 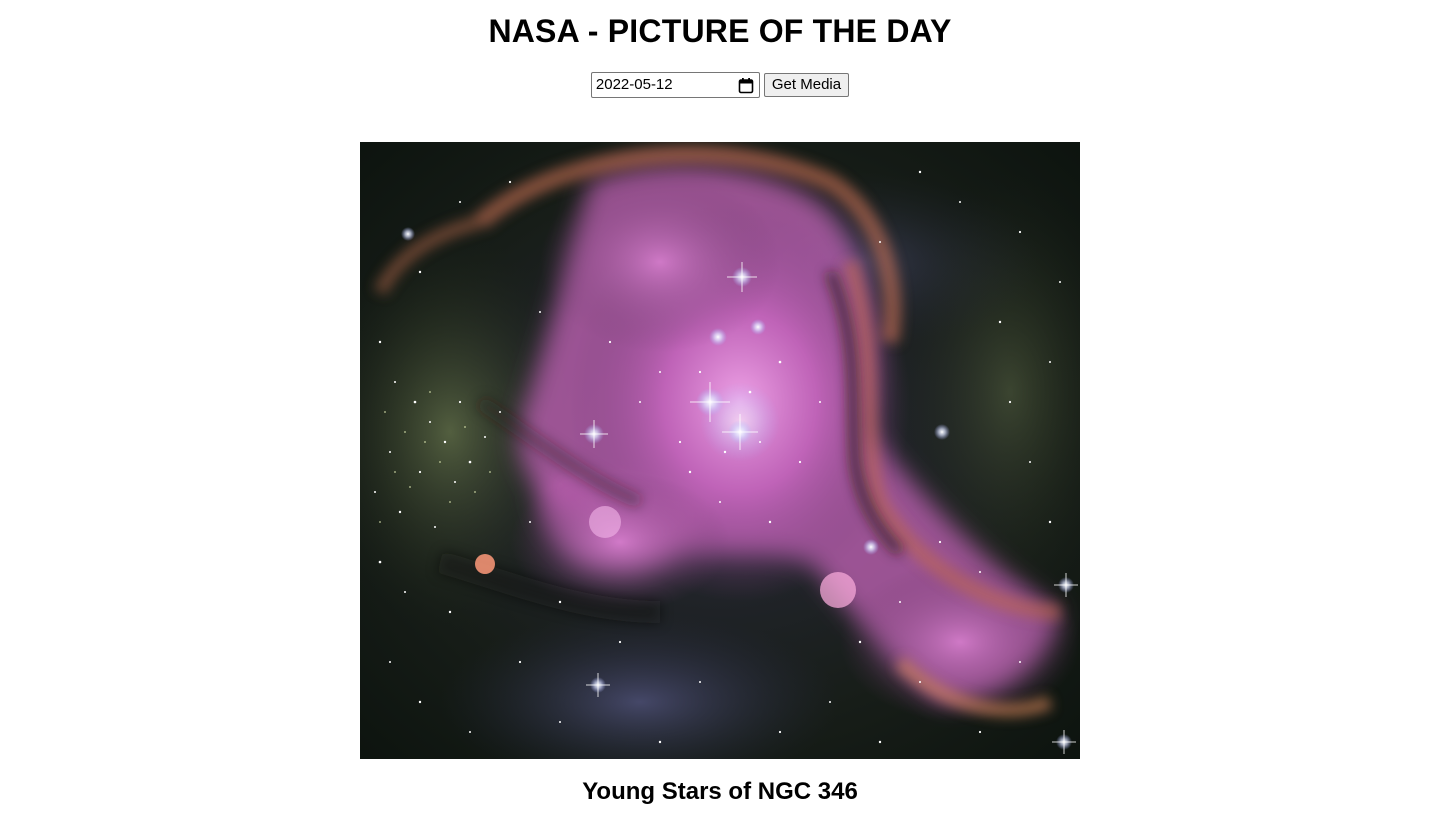 What do you see at coordinates (675, 85) in the screenshot?
I see `date-input: 2022-05-12` at bounding box center [675, 85].